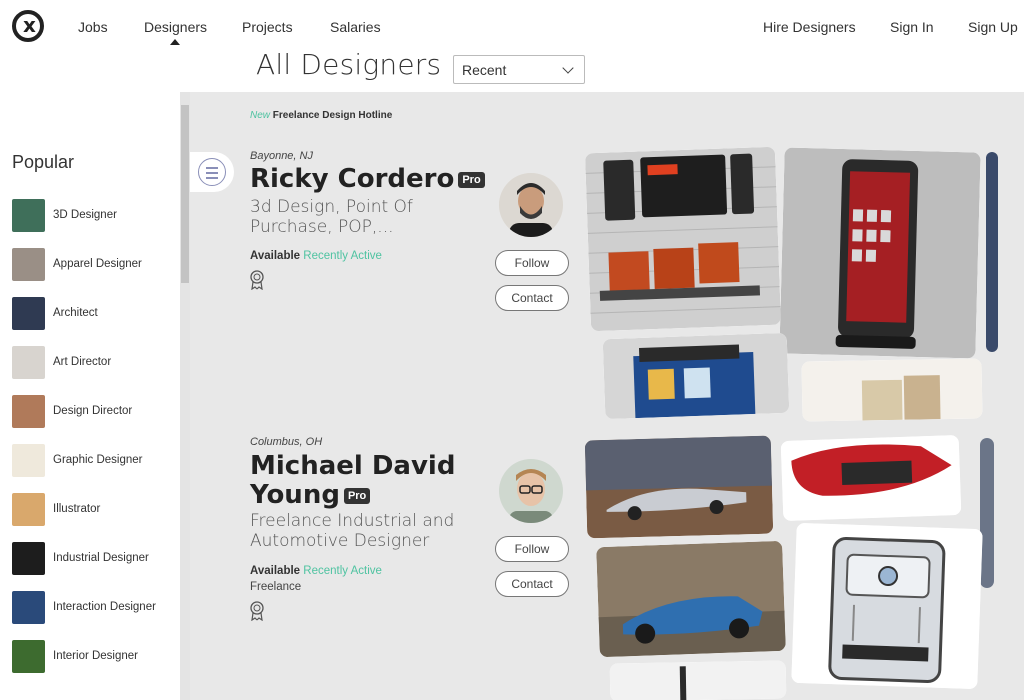  I want to click on sidebar-item-design-director: Design Director, so click(94, 411).